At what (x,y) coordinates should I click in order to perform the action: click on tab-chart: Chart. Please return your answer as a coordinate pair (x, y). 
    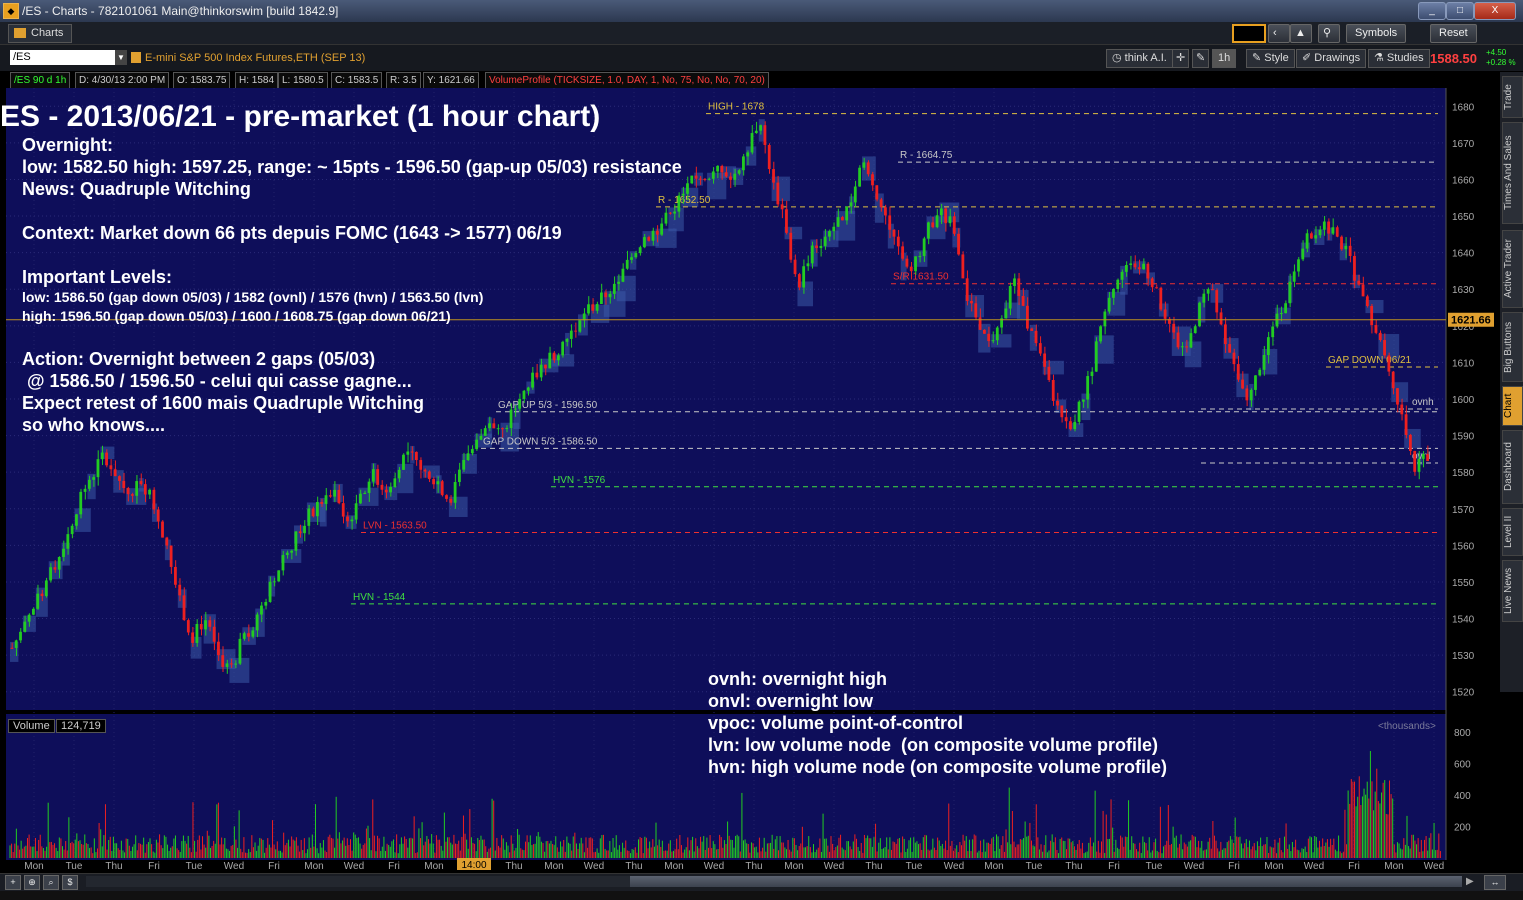
    Looking at the image, I should click on (1512, 406).